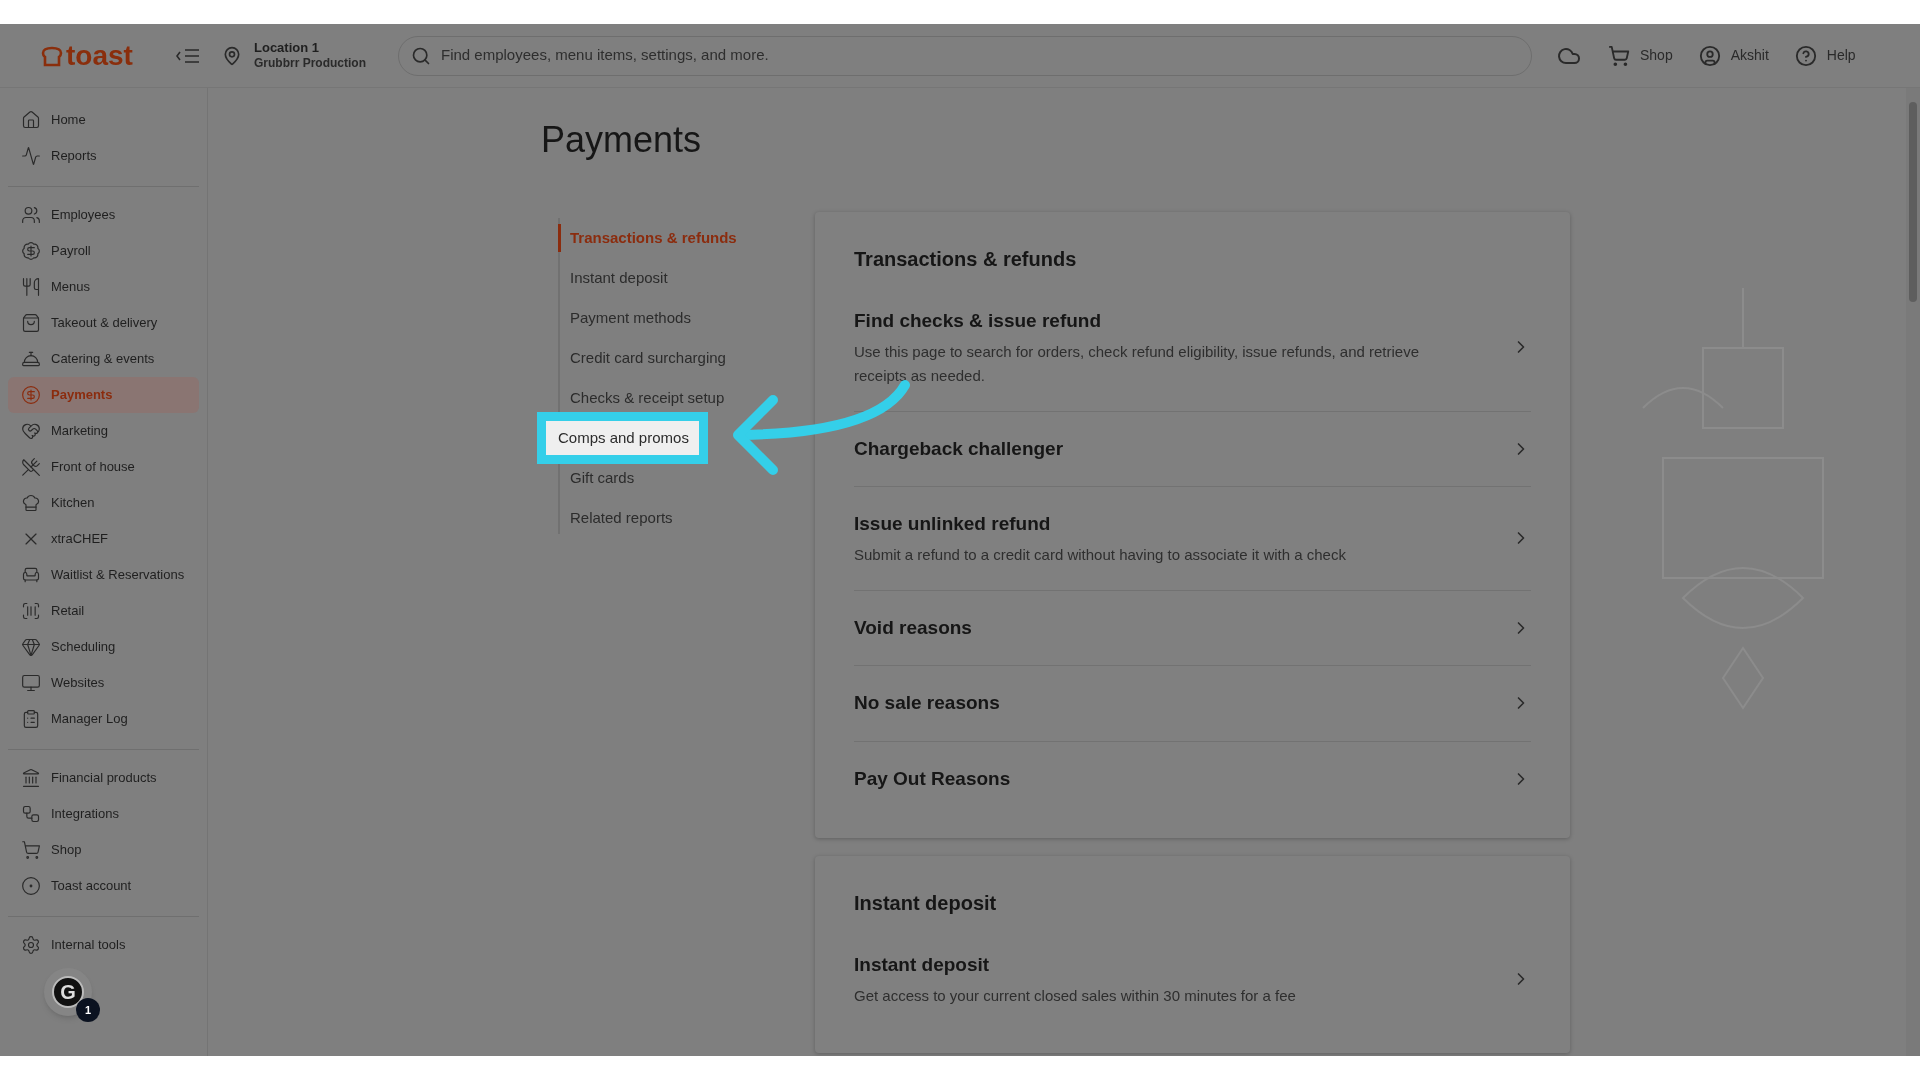 The image size is (1920, 1080). What do you see at coordinates (103, 156) in the screenshot?
I see `sidebar-item: Reports` at bounding box center [103, 156].